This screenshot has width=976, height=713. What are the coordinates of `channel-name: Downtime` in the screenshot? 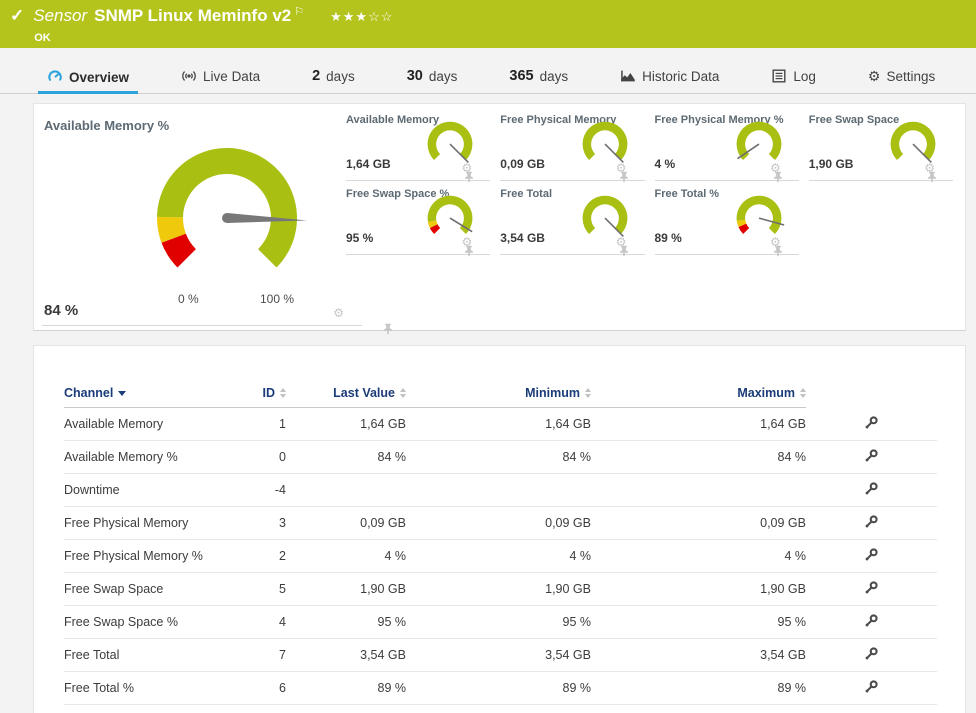 It's located at (146, 490).